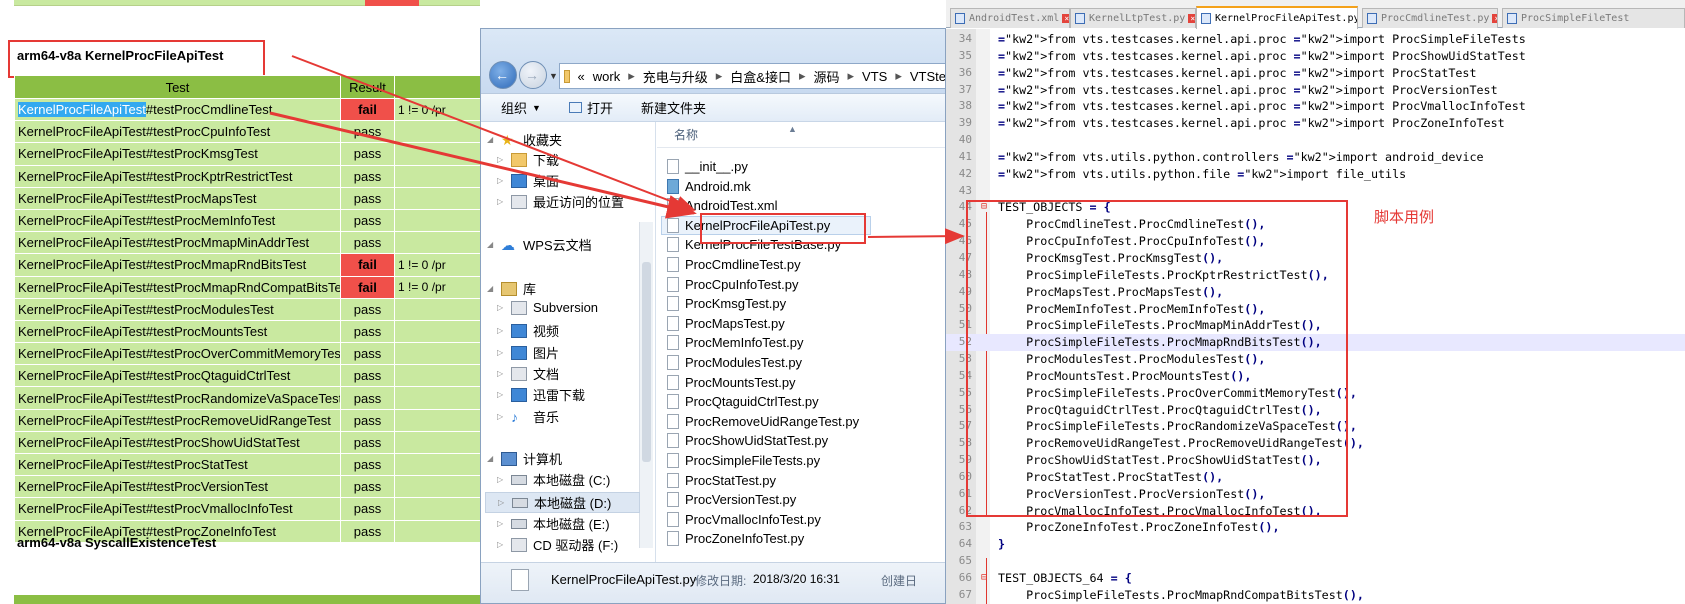 The height and width of the screenshot is (604, 1685). I want to click on nav-scrollbar, so click(646, 385).